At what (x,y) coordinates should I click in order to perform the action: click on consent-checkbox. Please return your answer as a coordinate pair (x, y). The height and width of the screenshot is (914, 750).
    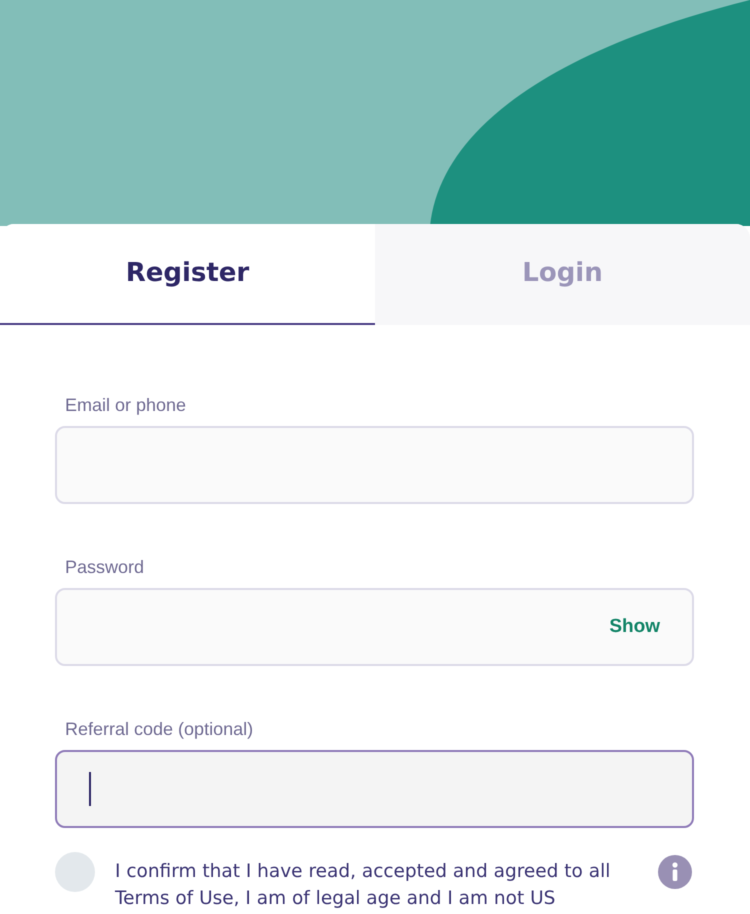
    Looking at the image, I should click on (75, 872).